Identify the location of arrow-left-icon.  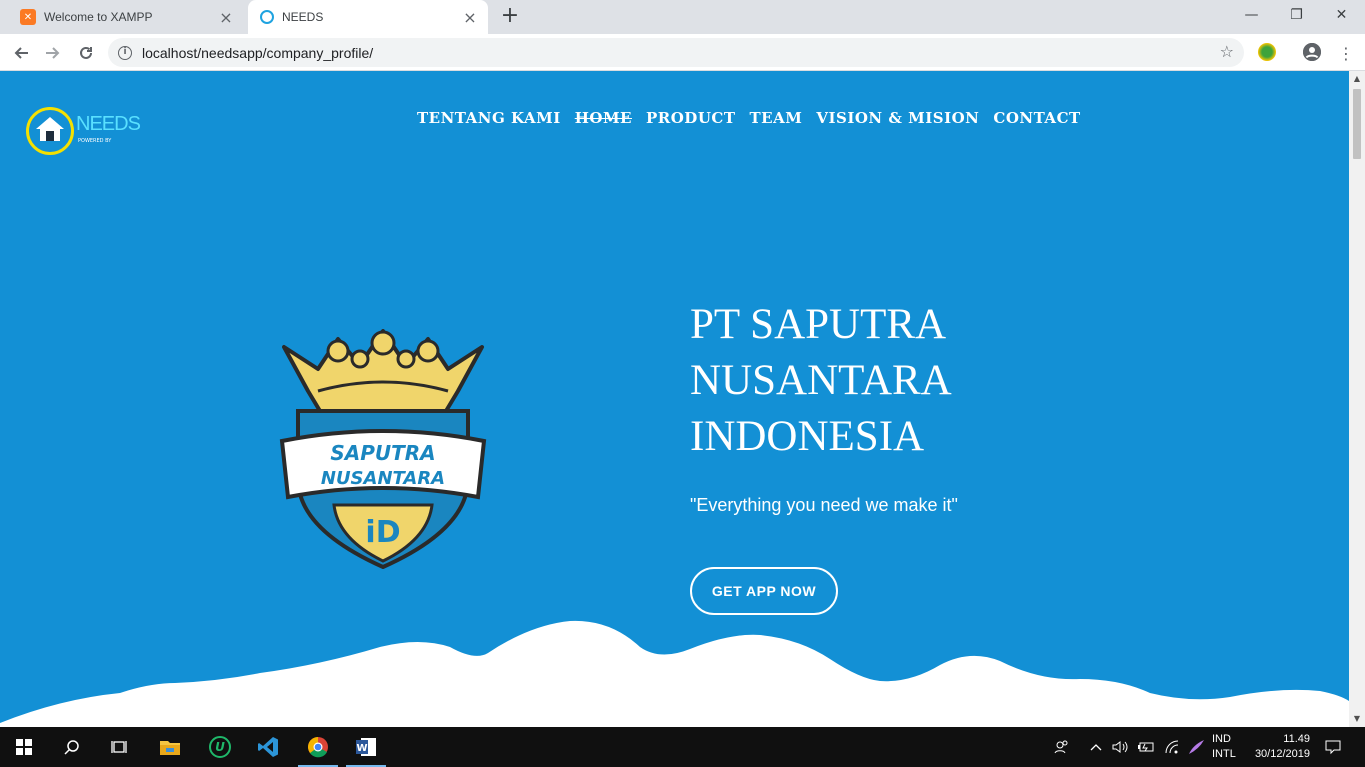
(21, 53).